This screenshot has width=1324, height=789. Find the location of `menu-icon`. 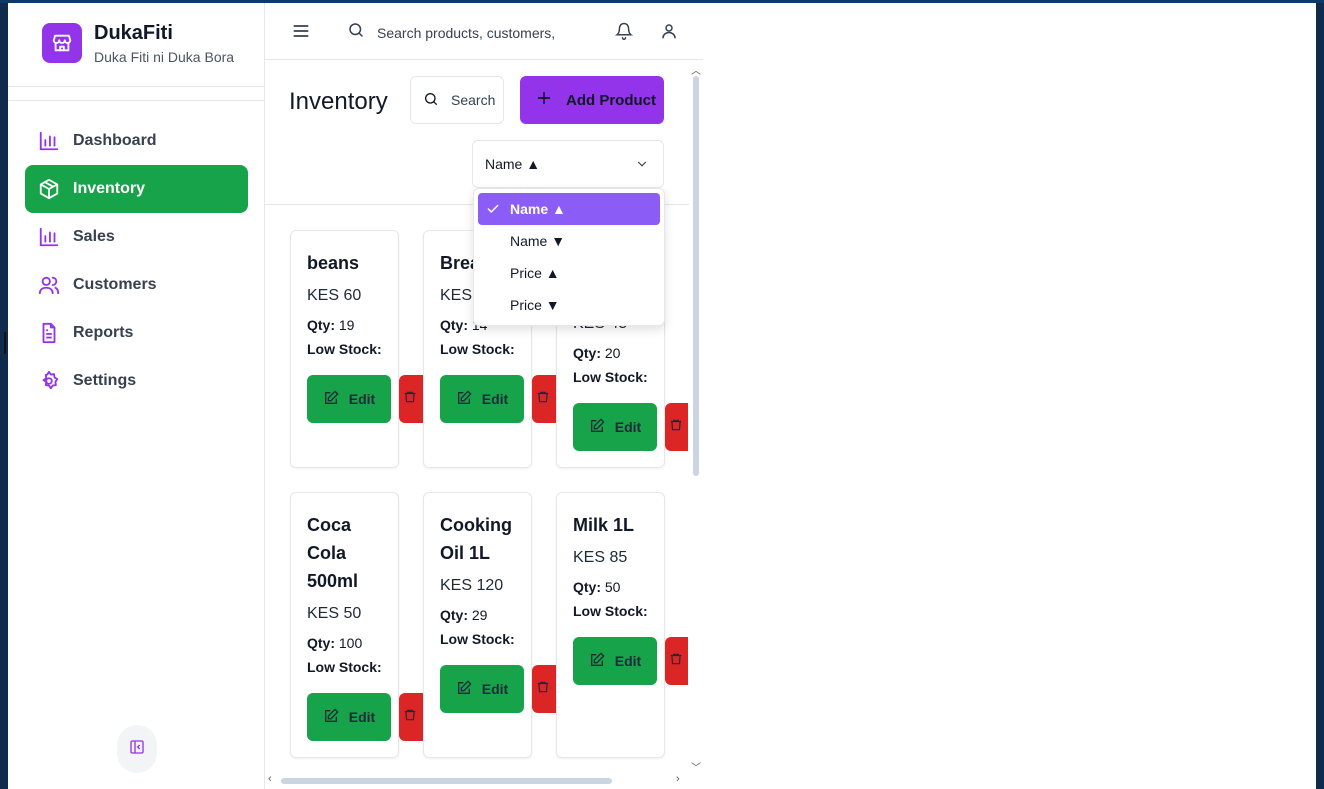

menu-icon is located at coordinates (301, 31).